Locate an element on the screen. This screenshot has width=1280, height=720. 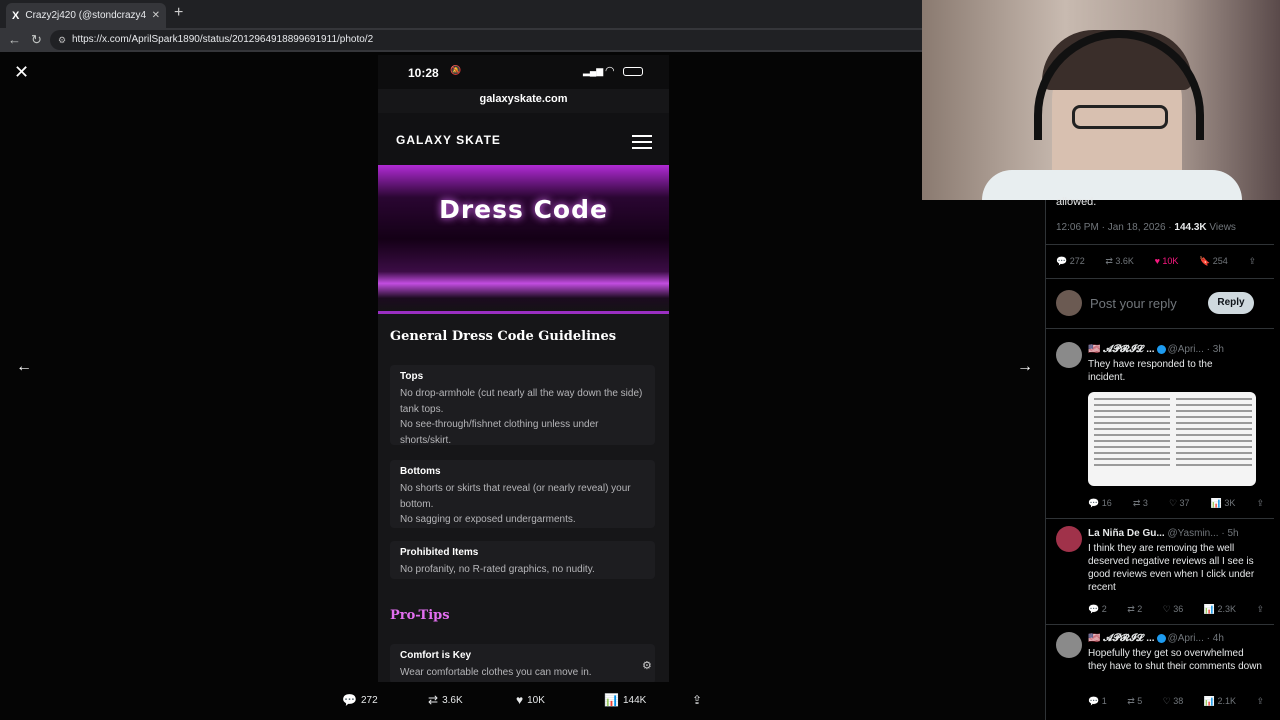
reply-views: 📊 2.3K is located at coordinates (1220, 609).